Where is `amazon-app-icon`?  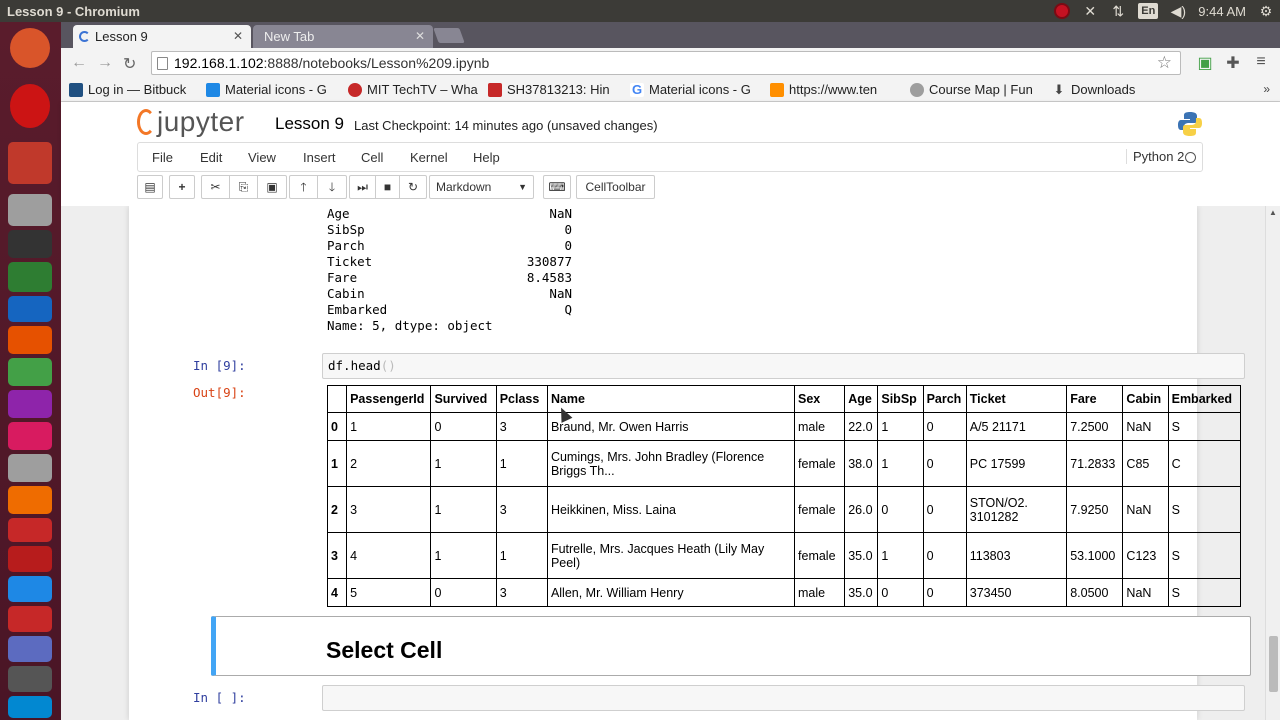
amazon-app-icon is located at coordinates (30, 500).